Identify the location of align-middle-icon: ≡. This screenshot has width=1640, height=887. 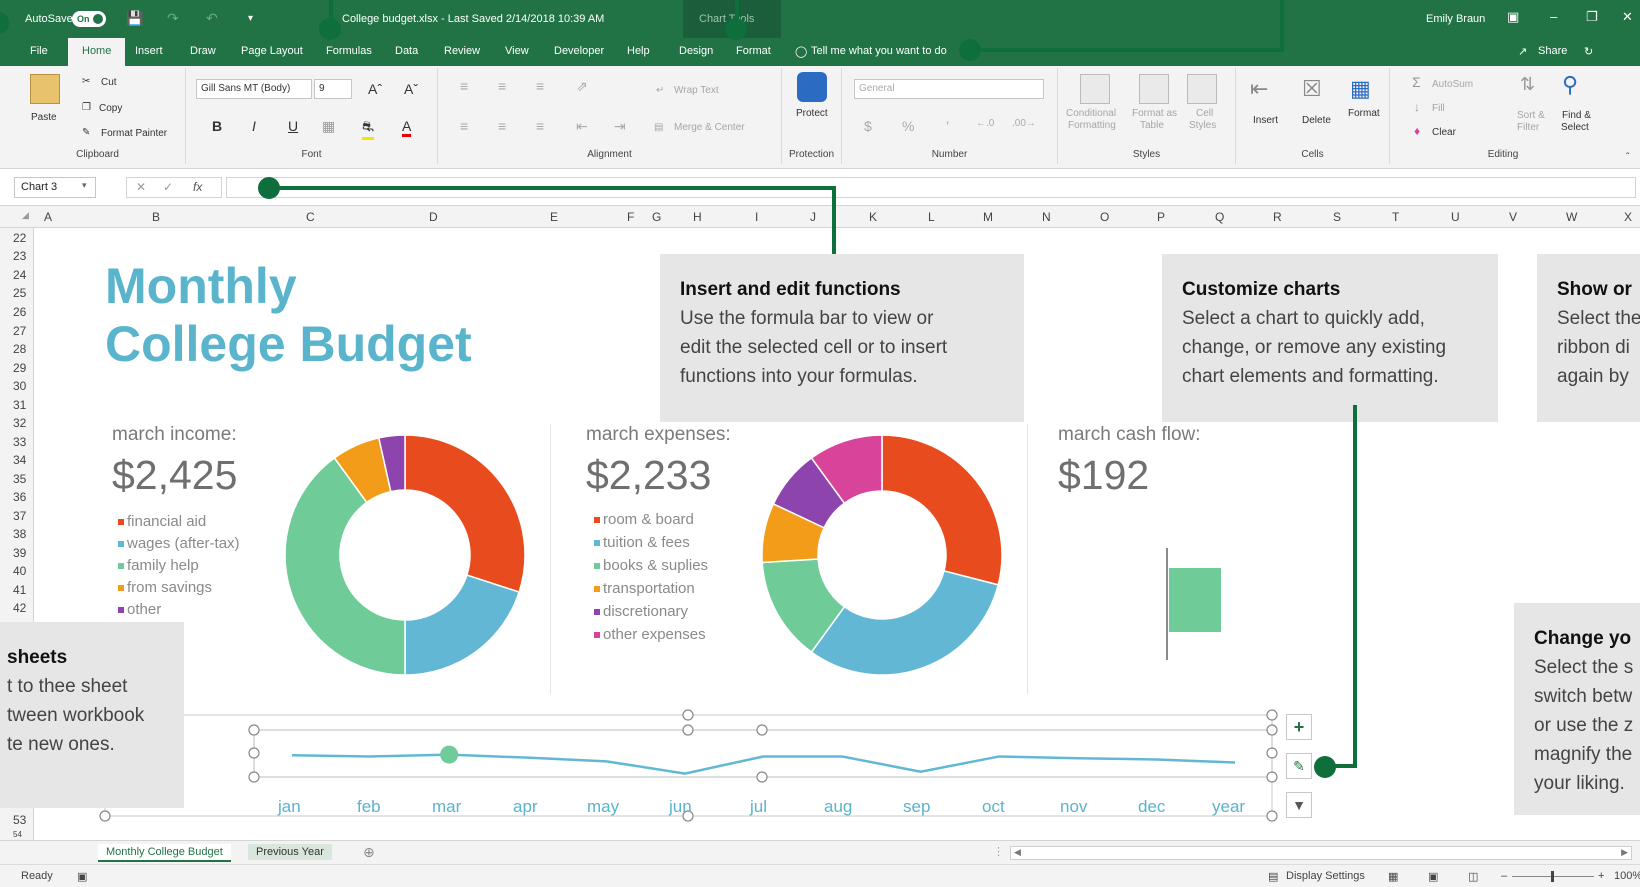
(502, 86).